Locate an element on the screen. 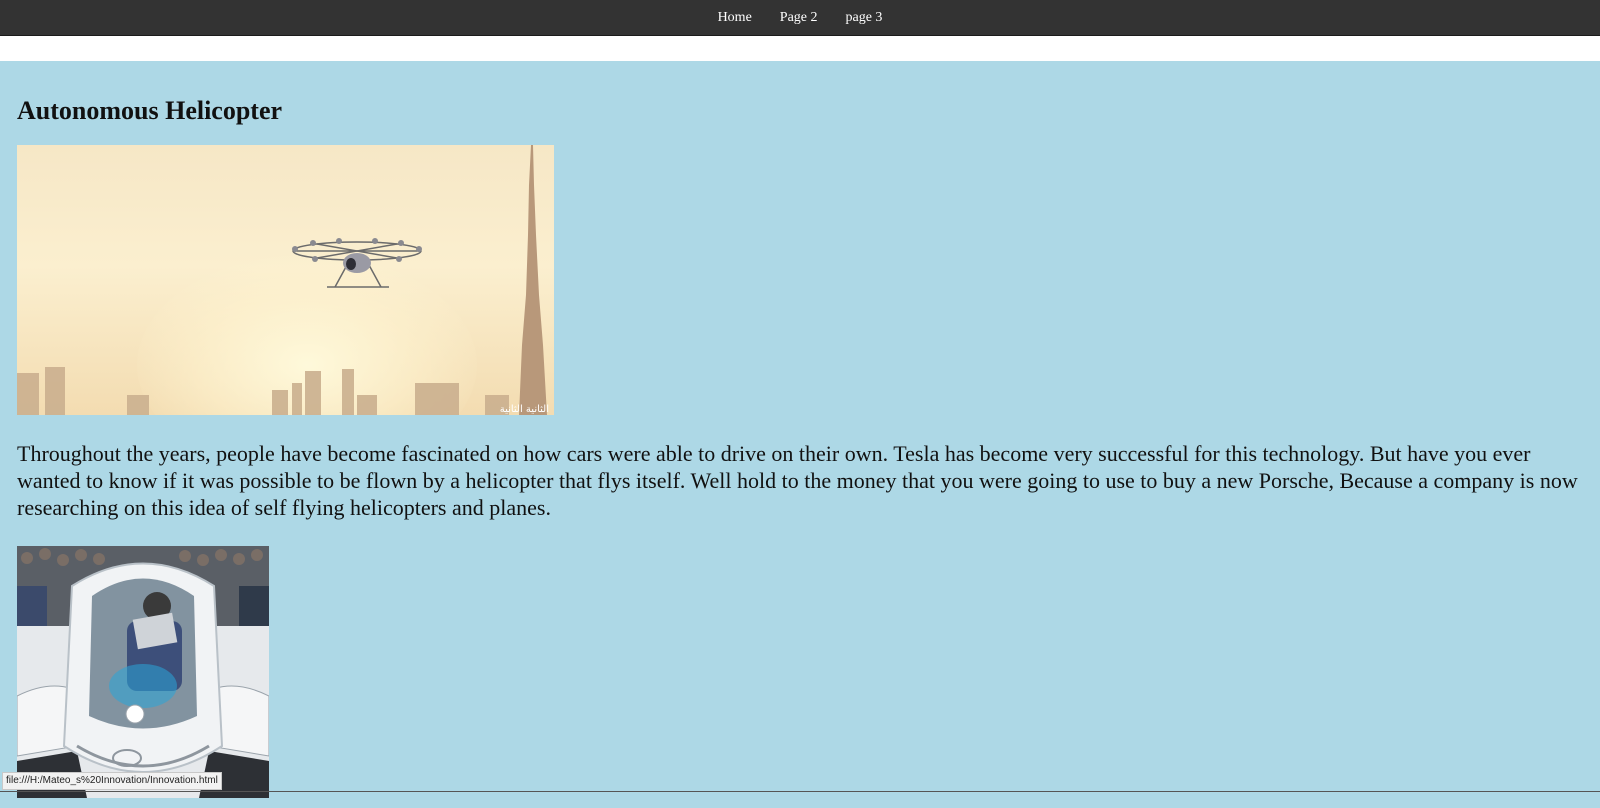 This screenshot has height=808, width=1600. drone-skyline-illustration: الثانية الثانية is located at coordinates (283, 280).